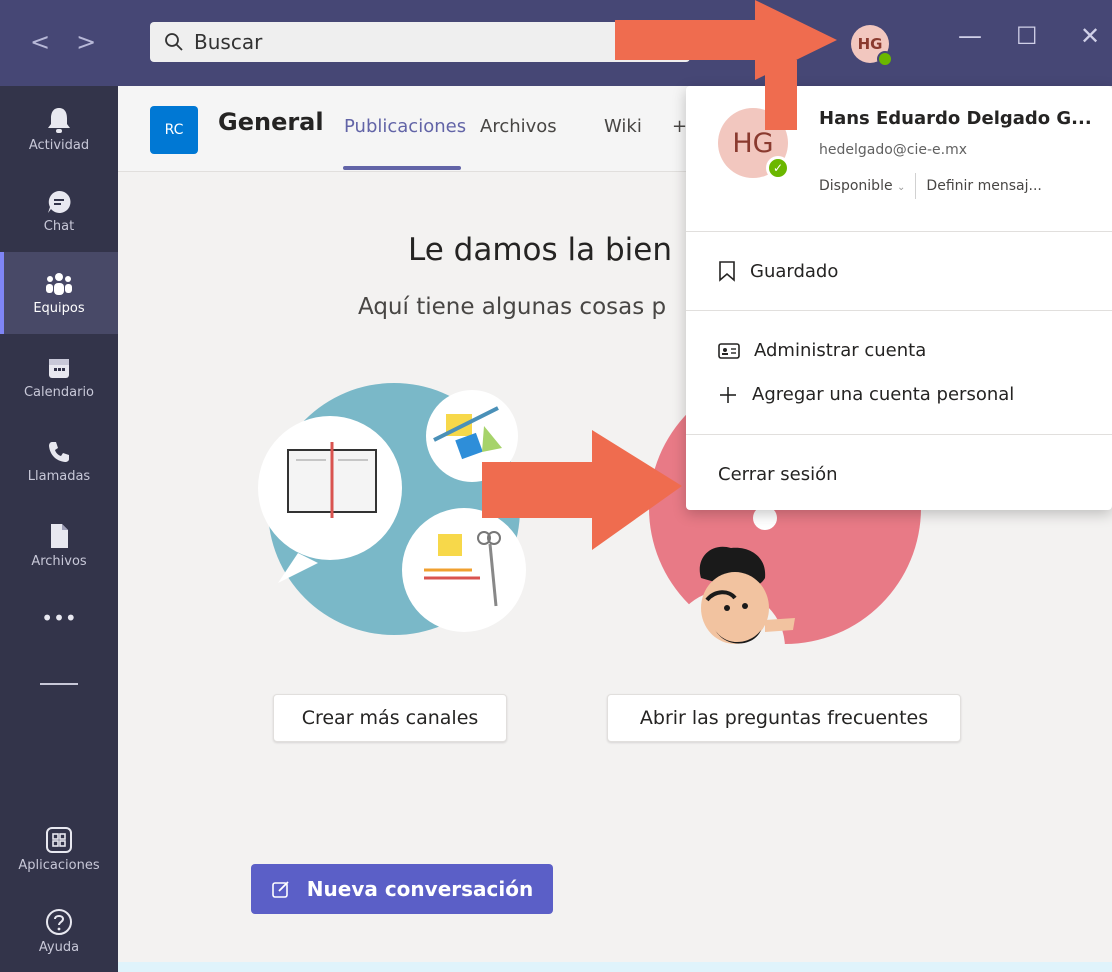 The width and height of the screenshot is (1112, 972). Describe the element at coordinates (883, 394) in the screenshot. I see `add-personal-account-label: Agregar una cuenta personal` at that location.